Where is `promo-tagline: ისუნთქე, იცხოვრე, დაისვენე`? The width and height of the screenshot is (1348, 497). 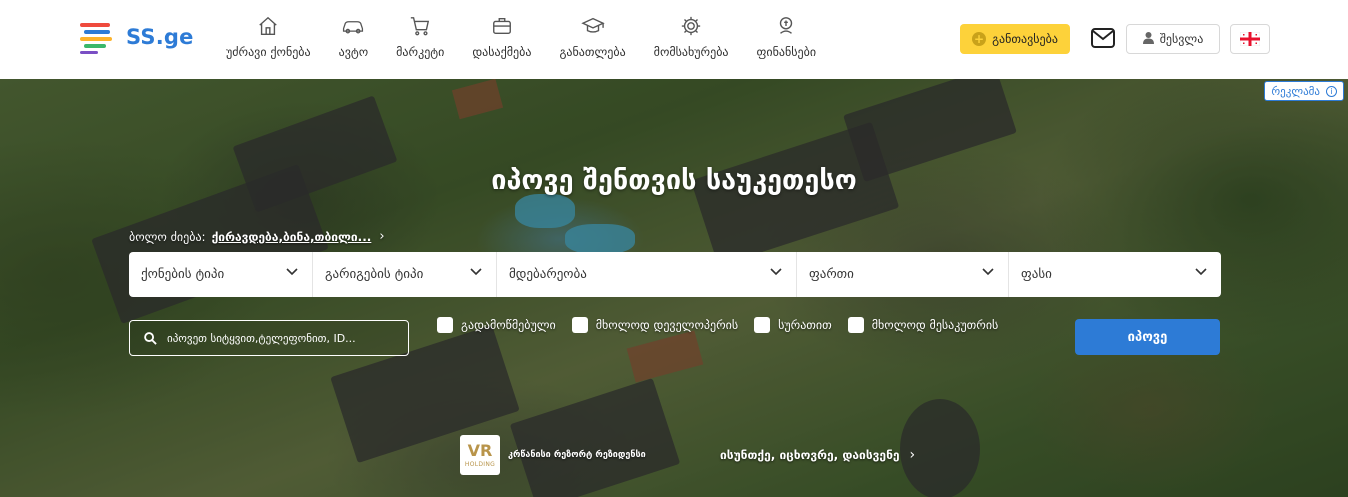 promo-tagline: ისუნთქე, იცხოვრე, დაისვენე is located at coordinates (810, 455).